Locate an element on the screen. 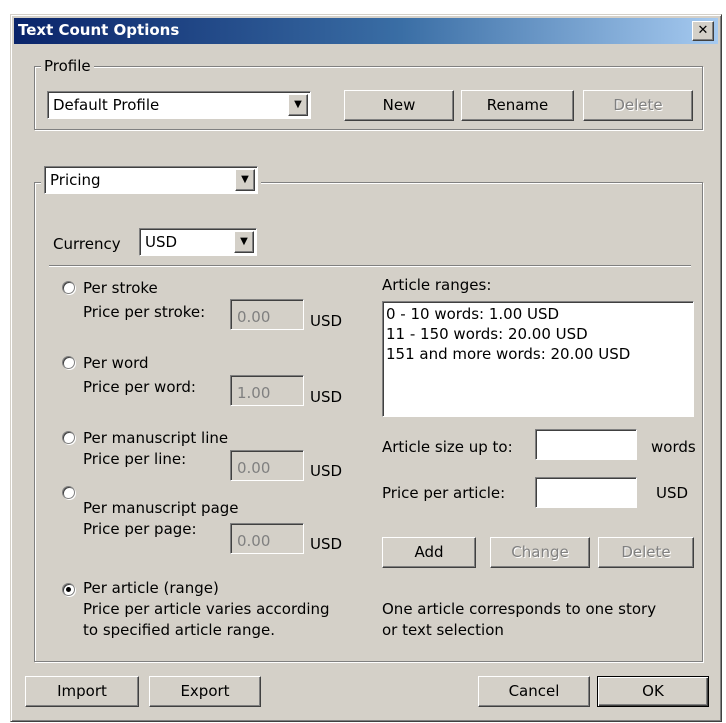  article-note-1: One article corresponds to one story is located at coordinates (519, 609).